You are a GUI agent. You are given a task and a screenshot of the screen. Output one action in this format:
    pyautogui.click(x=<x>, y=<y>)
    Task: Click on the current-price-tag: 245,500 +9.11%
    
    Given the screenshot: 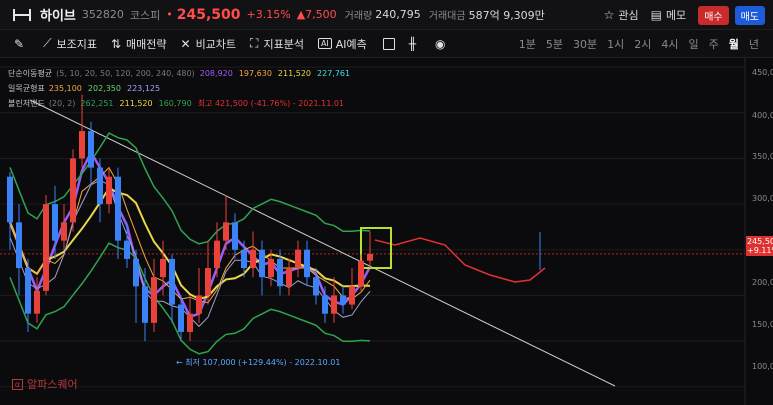 What is the action you would take?
    pyautogui.click(x=759, y=246)
    